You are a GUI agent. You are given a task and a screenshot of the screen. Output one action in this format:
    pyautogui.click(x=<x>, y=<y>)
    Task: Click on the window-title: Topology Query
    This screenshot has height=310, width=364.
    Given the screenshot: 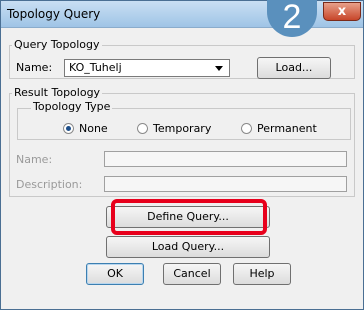 What is the action you would take?
    pyautogui.click(x=54, y=14)
    